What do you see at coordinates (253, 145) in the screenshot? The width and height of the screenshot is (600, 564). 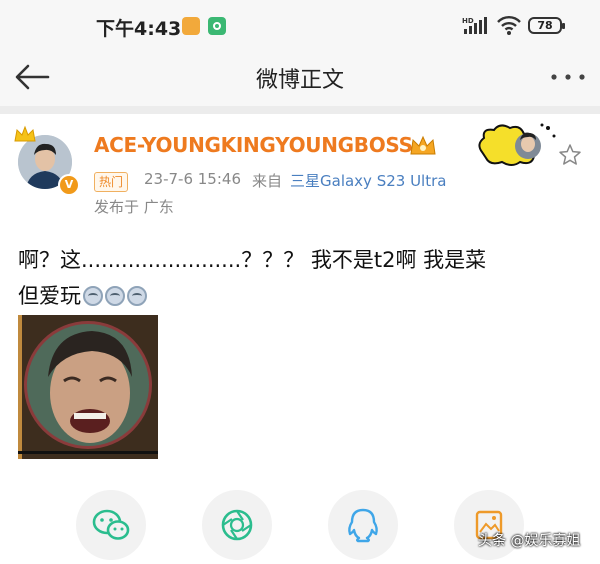 I see `username: ACE-YOUNGKINGYOUNGBOSS` at bounding box center [253, 145].